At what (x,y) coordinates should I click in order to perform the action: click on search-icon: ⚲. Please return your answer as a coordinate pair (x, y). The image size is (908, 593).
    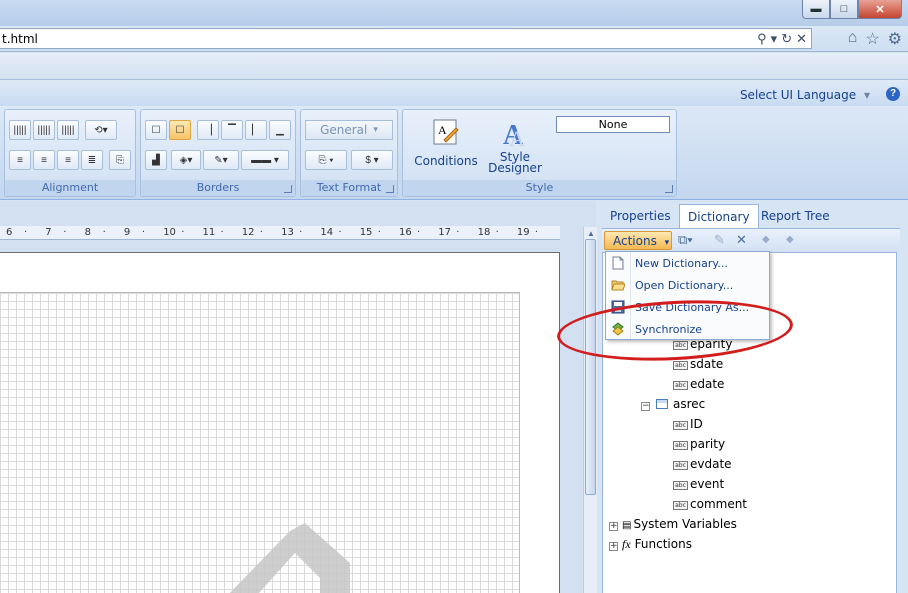
    Looking at the image, I should click on (762, 39).